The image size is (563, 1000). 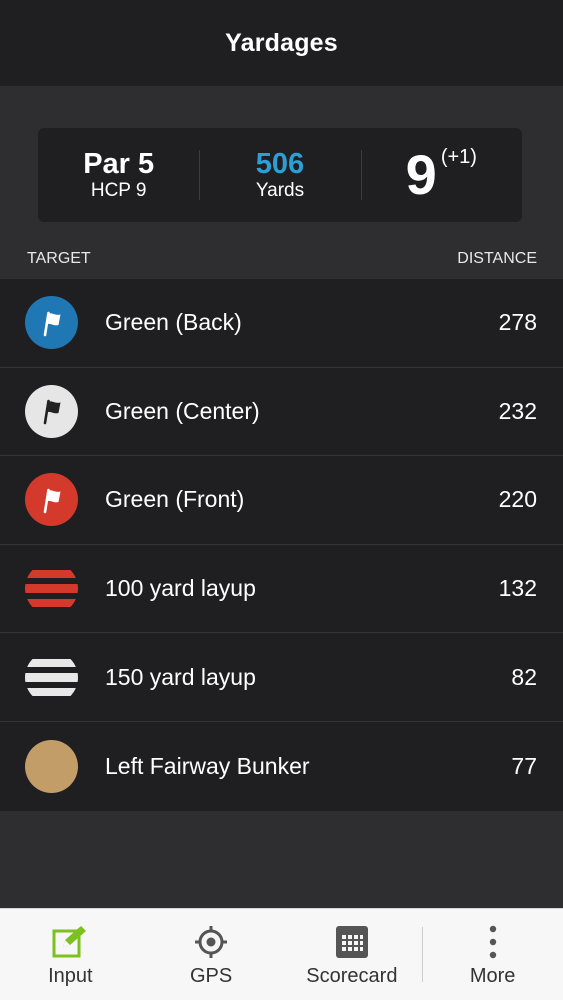 I want to click on score-value: 9, so click(x=421, y=174).